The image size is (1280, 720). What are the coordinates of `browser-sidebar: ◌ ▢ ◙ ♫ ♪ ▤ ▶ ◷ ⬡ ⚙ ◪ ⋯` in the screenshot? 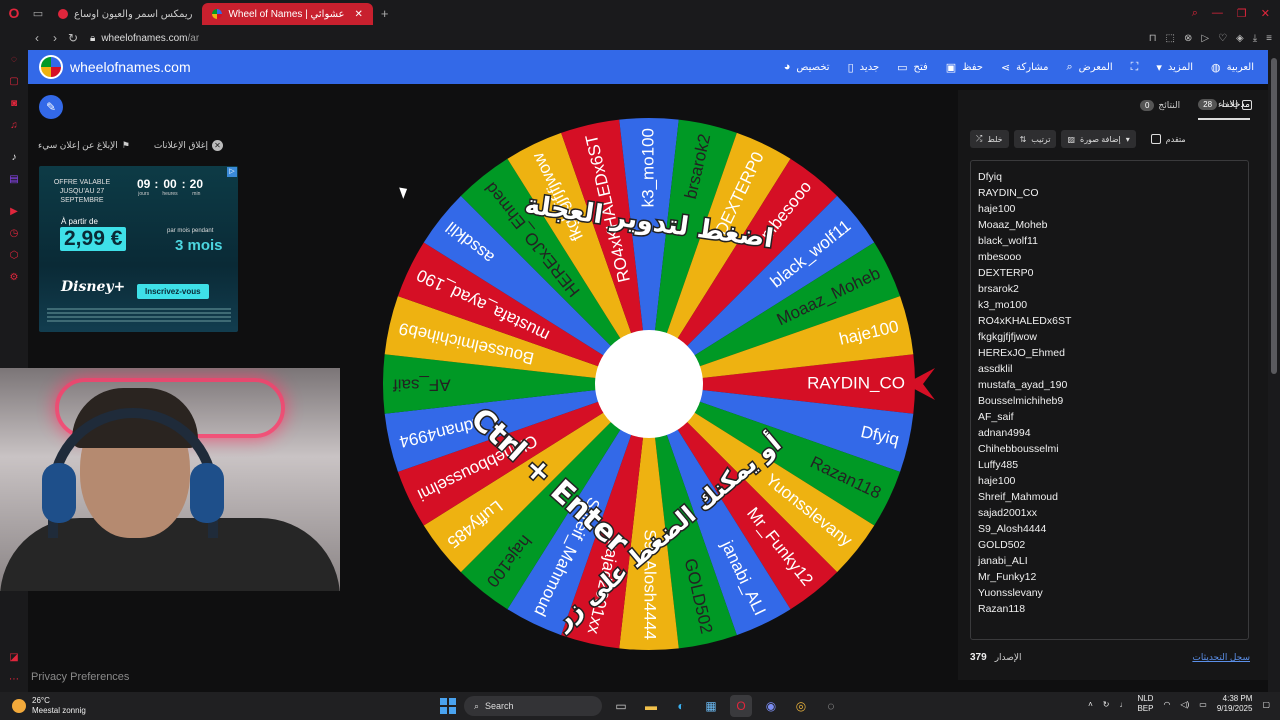 It's located at (14, 359).